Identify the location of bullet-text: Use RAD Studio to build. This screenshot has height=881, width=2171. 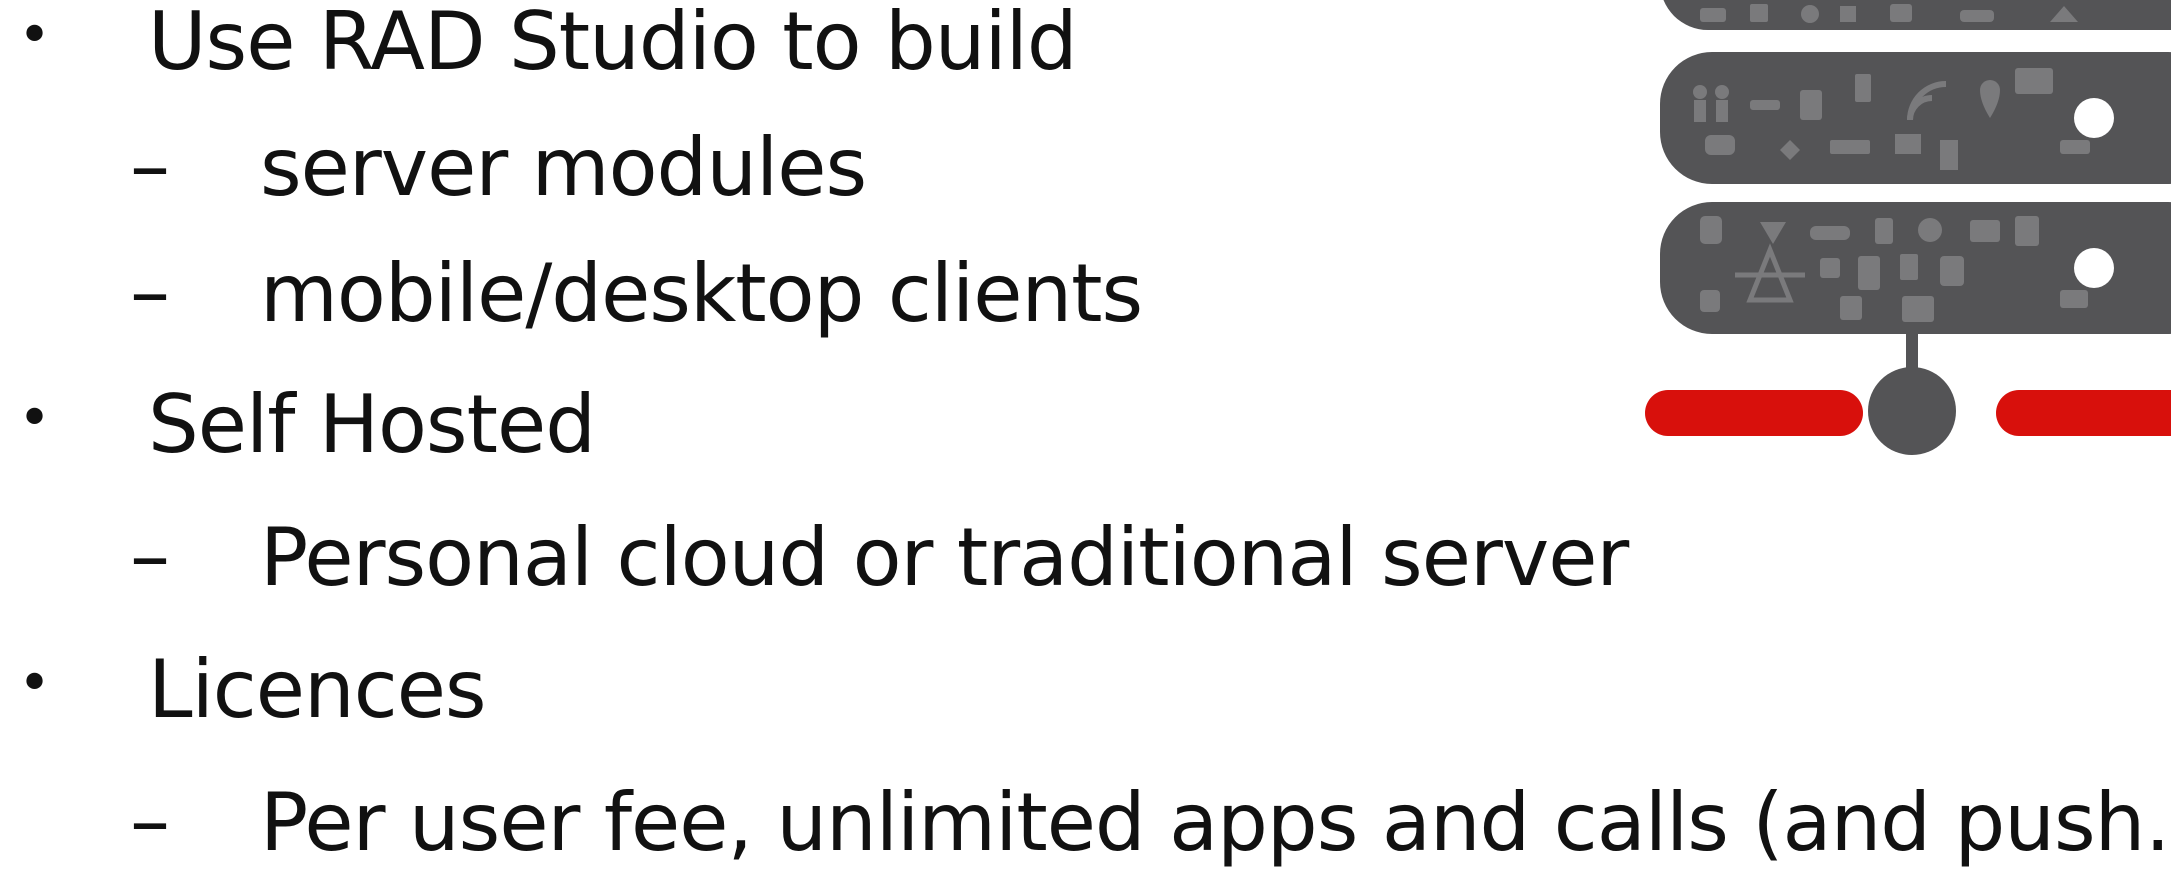
(613, 44).